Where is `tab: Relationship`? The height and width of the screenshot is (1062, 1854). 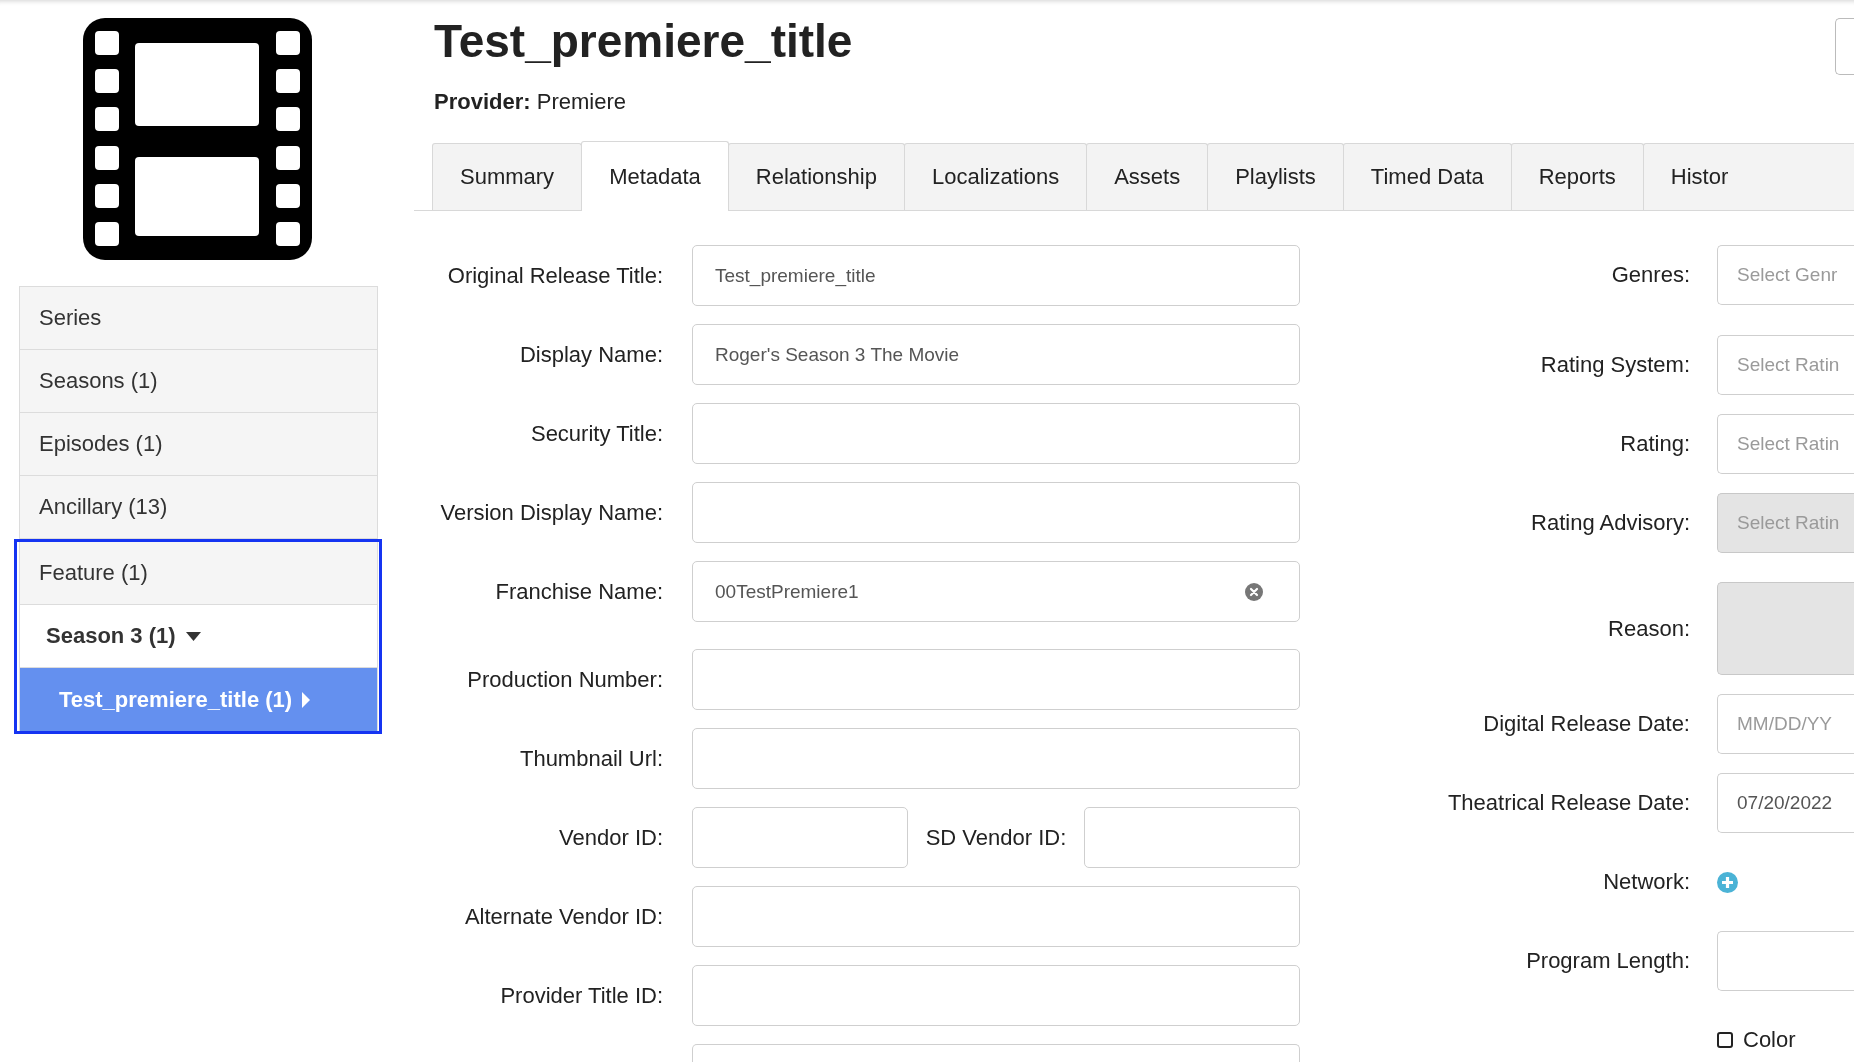
tab: Relationship is located at coordinates (816, 176).